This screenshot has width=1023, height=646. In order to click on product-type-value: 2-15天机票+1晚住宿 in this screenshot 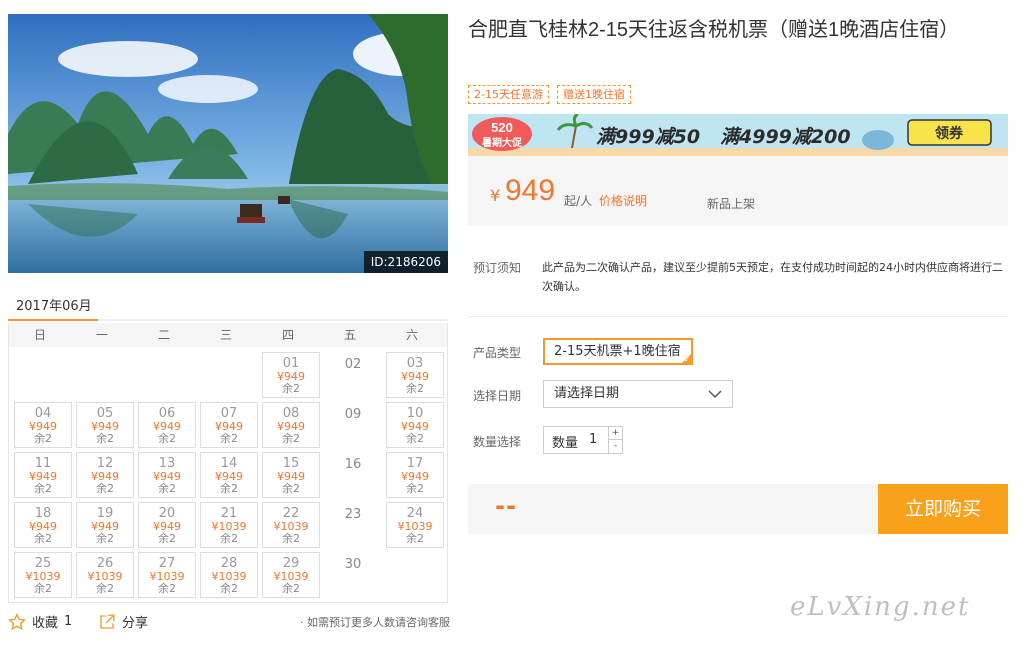, I will do `click(617, 351)`.